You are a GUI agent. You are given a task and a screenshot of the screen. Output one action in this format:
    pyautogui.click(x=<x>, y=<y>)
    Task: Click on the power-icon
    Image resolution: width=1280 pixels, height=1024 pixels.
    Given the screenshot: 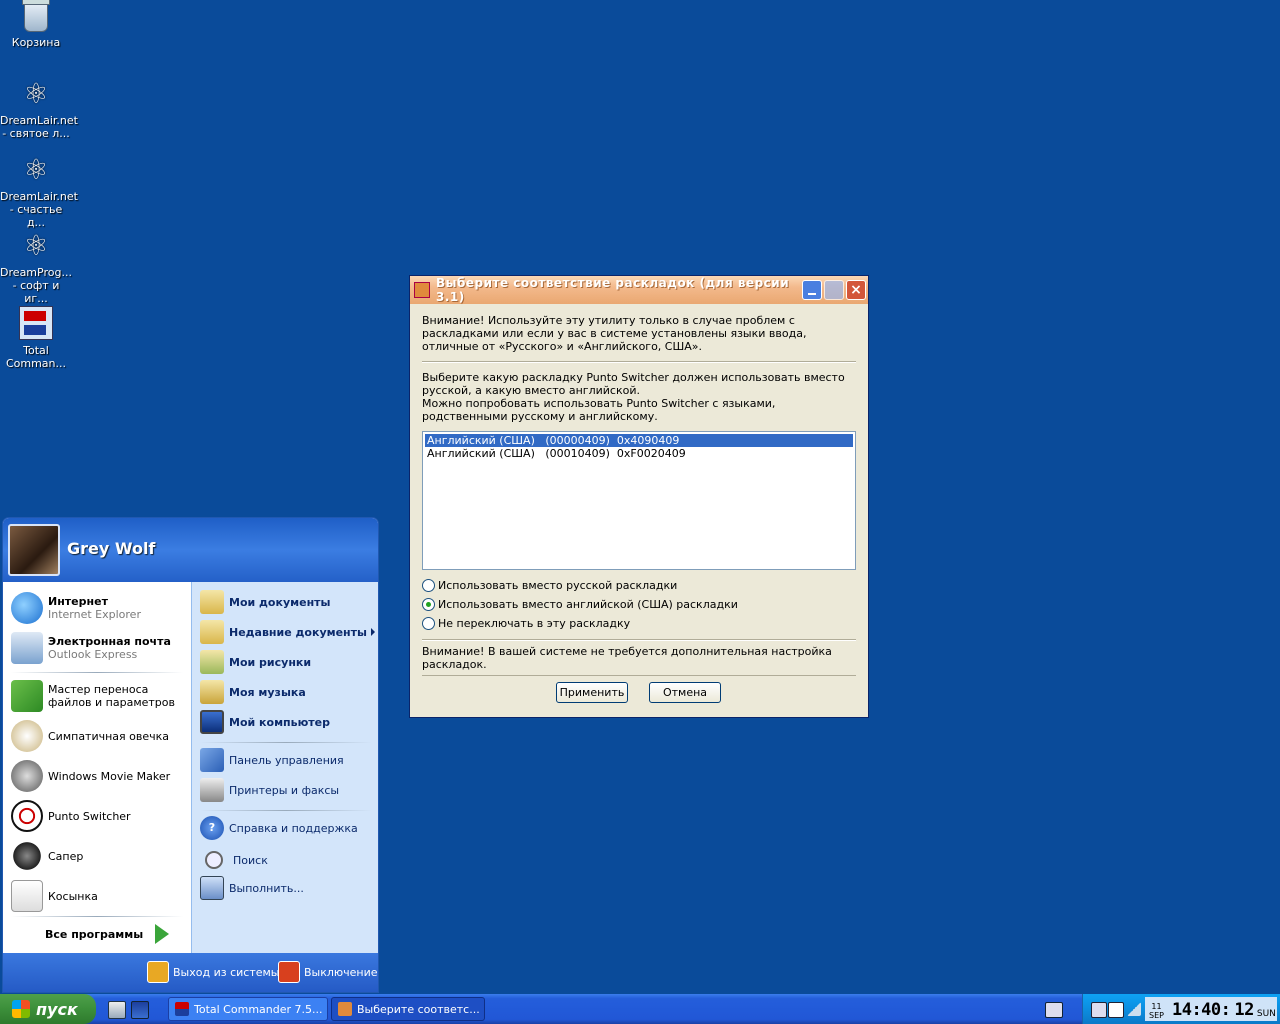 What is the action you would take?
    pyautogui.click(x=289, y=972)
    